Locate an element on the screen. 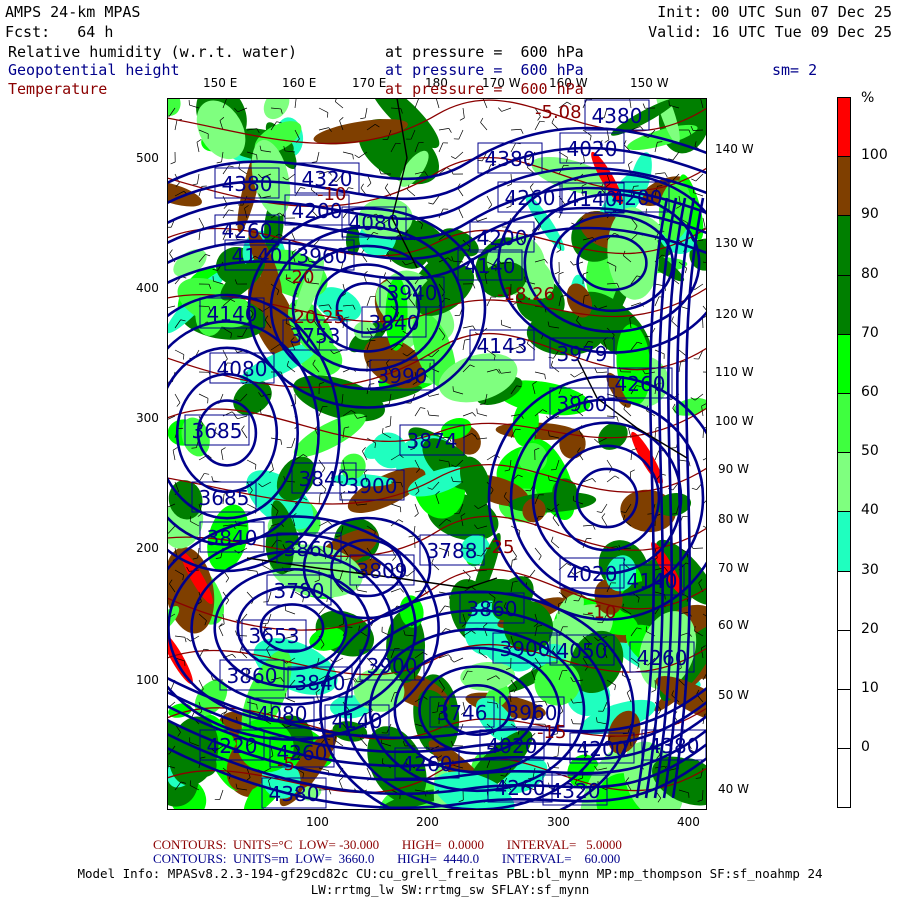 The height and width of the screenshot is (900, 900). temperature-label: -5 is located at coordinates (286, 764).